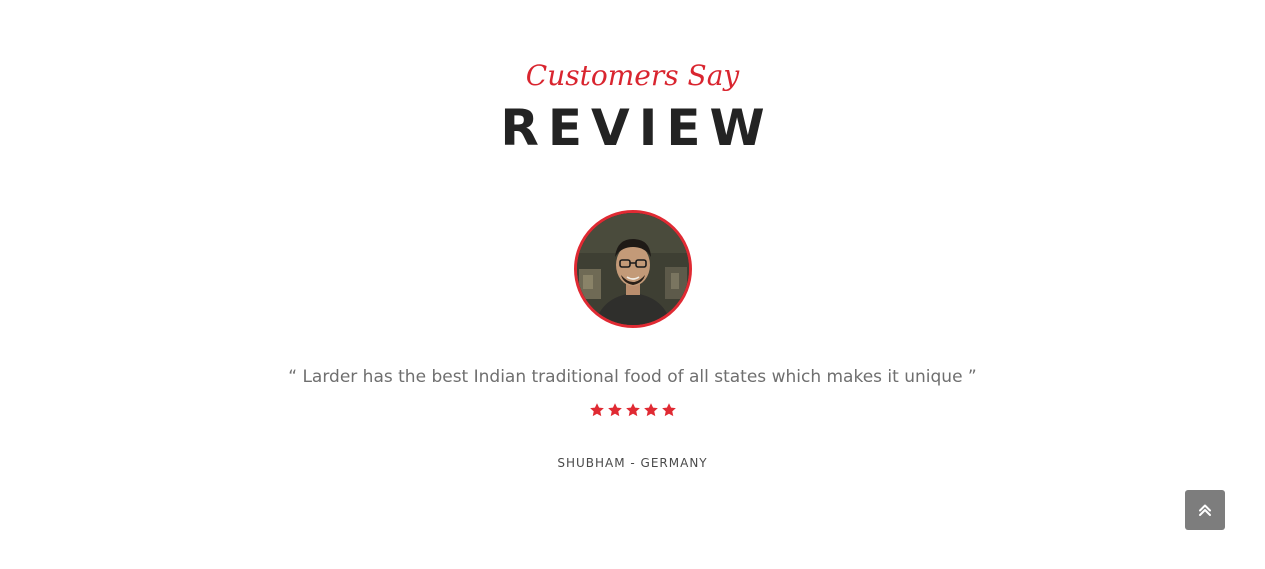 Image resolution: width=1265 pixels, height=569 pixels. I want to click on double-chevron-up-icon, so click(1205, 510).